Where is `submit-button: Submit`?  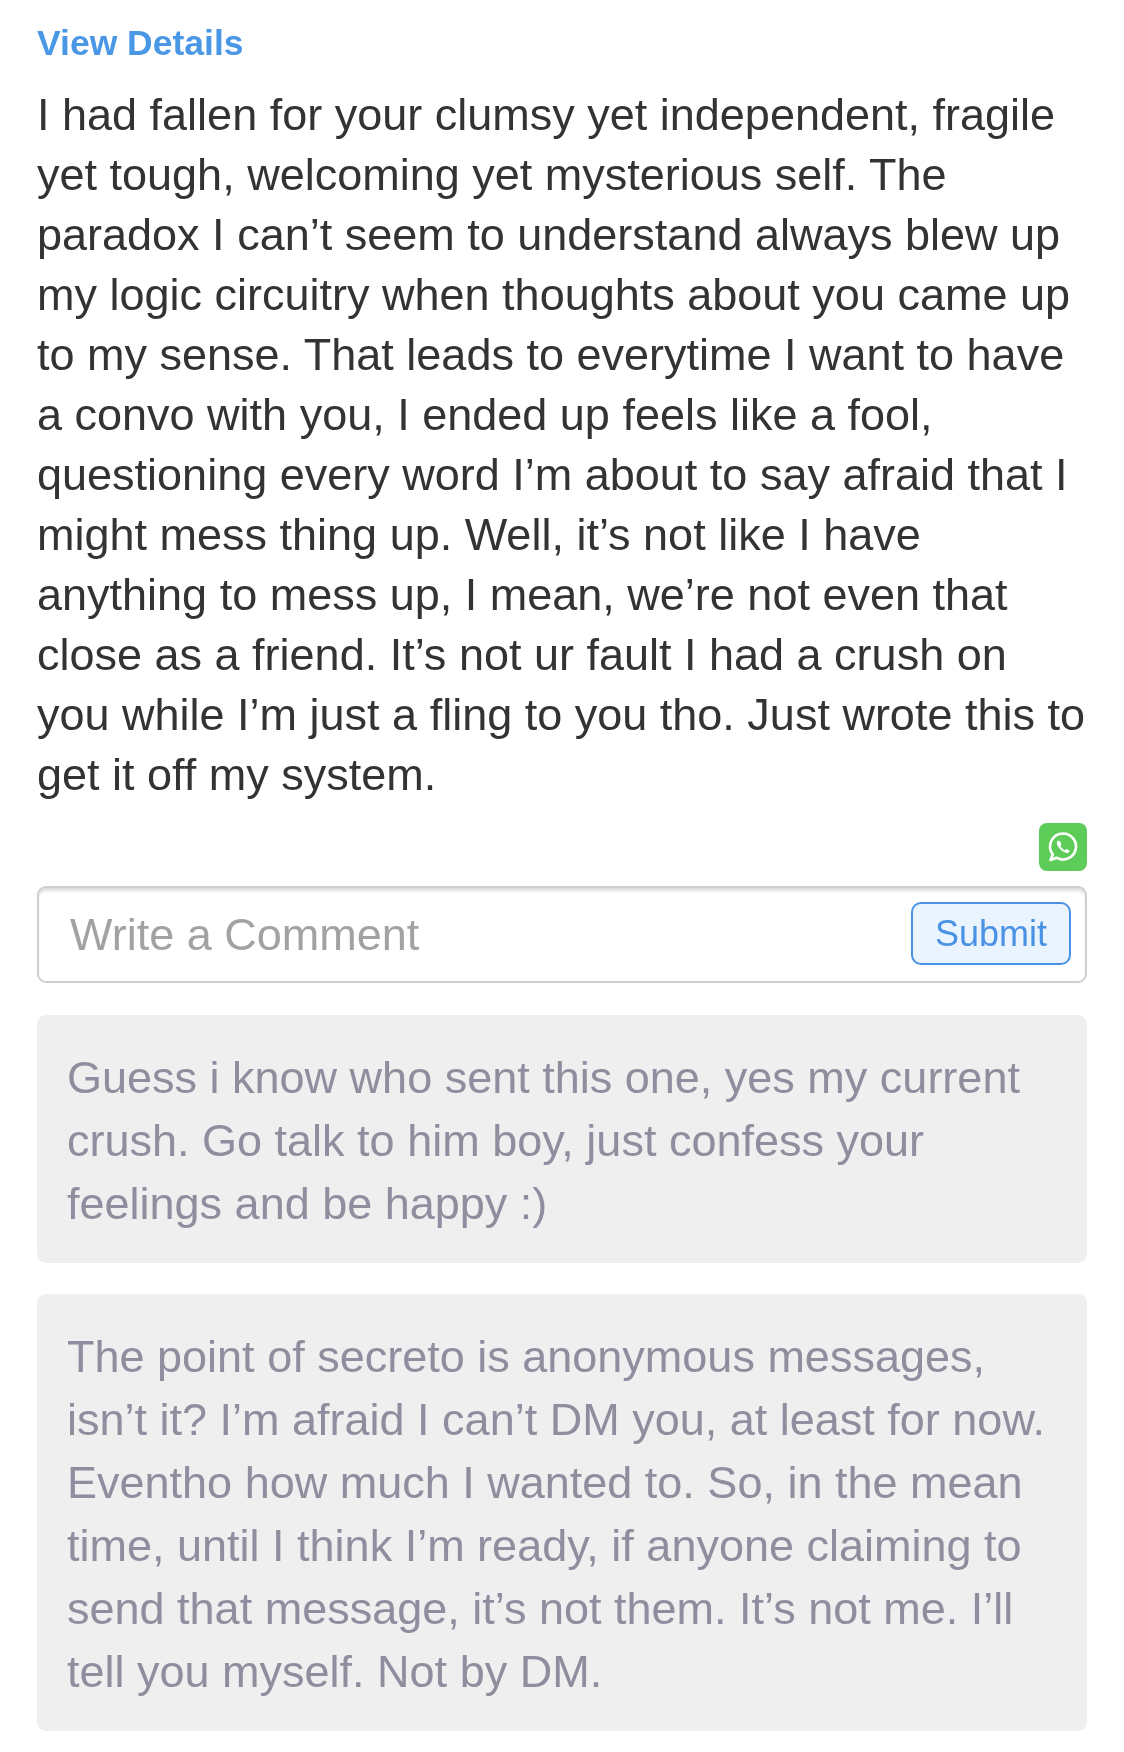 submit-button: Submit is located at coordinates (990, 933).